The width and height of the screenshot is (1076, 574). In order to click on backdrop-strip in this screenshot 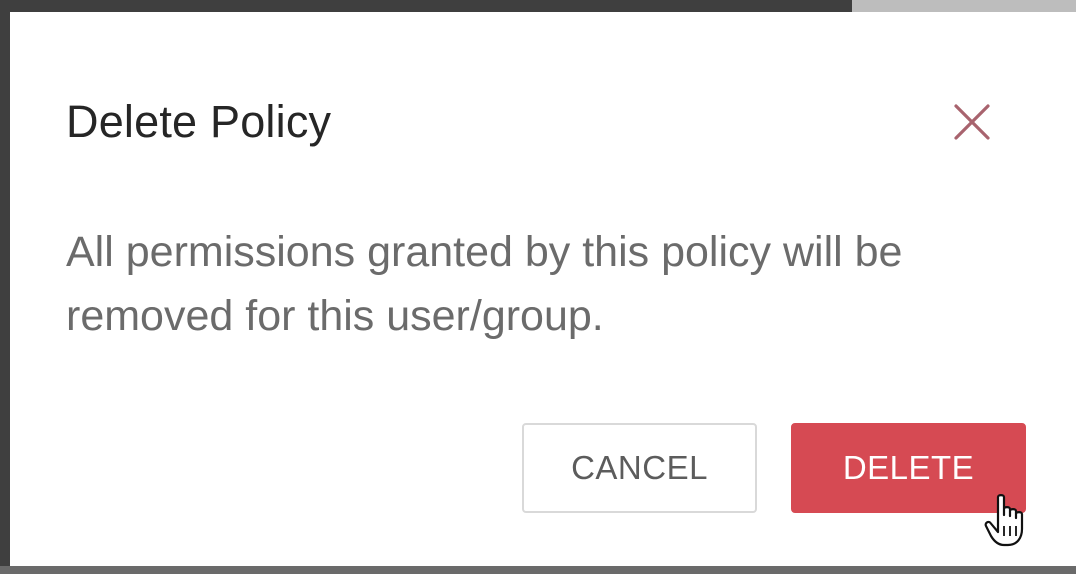, I will do `click(538, 570)`.